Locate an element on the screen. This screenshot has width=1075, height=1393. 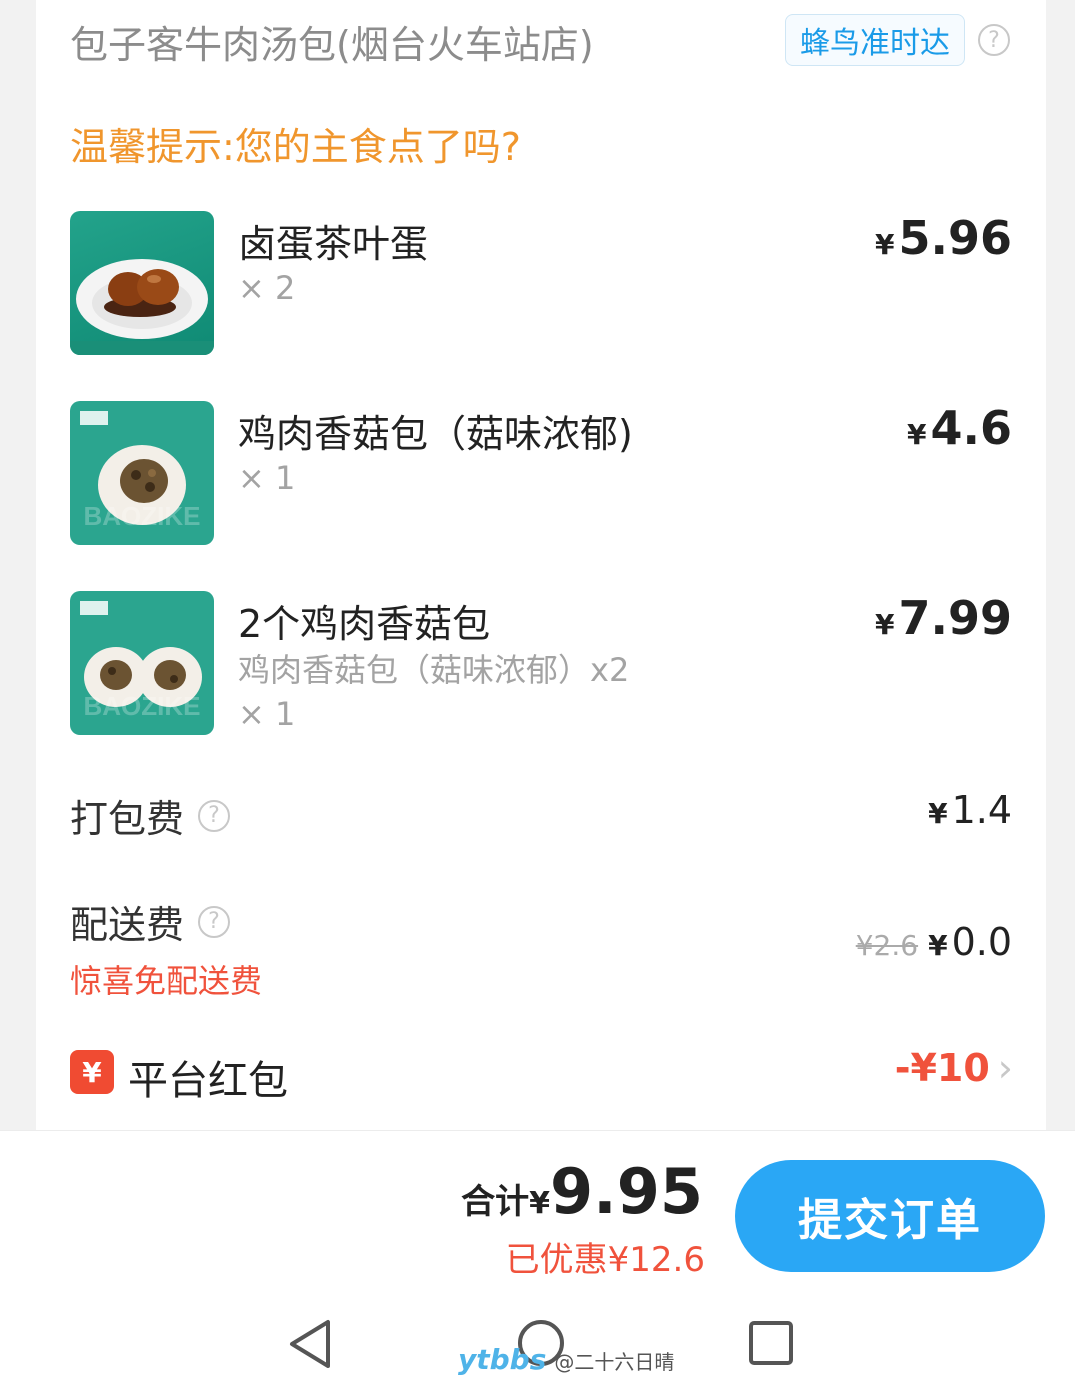
bun-image: BAOZIKE is located at coordinates (142, 473).